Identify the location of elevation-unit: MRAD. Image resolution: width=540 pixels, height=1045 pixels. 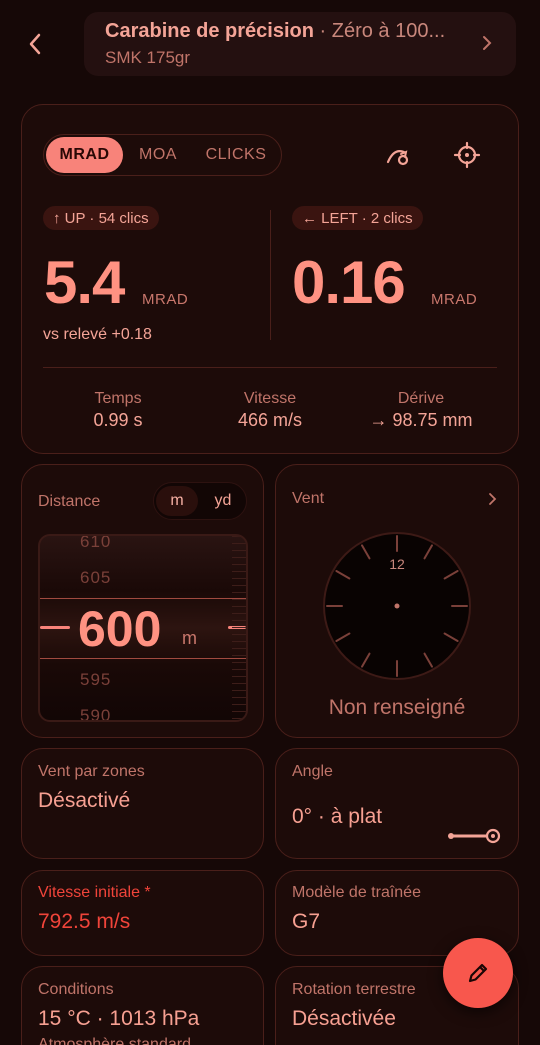
(165, 299).